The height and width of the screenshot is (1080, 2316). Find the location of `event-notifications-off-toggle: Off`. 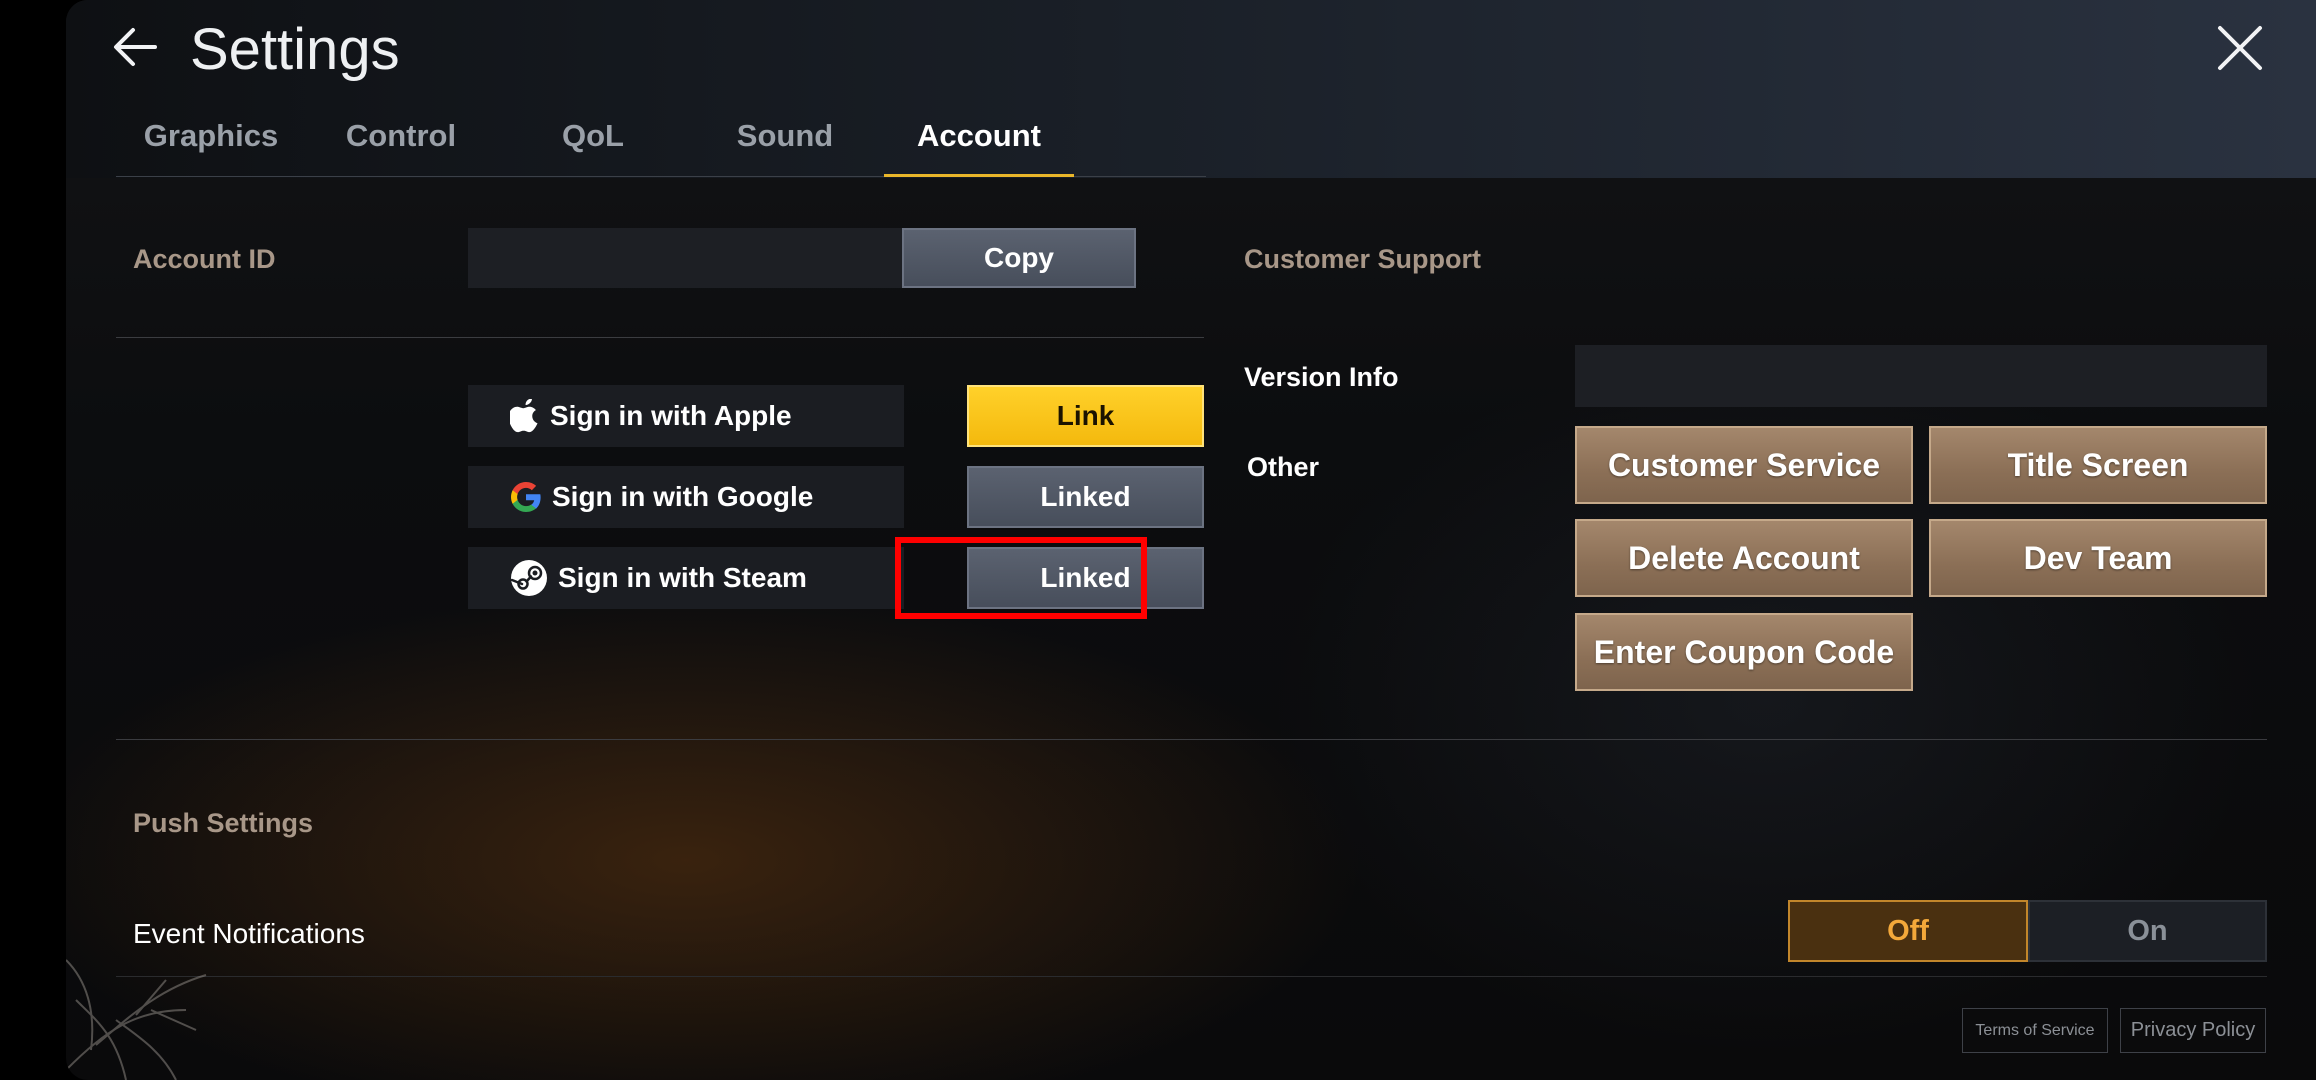

event-notifications-off-toggle: Off is located at coordinates (1908, 931).